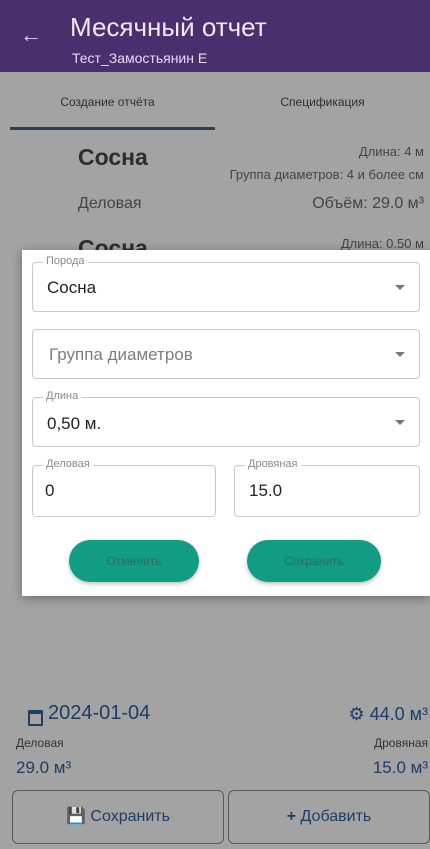  I want to click on total-volume-value: 44.0 м³, so click(398, 714).